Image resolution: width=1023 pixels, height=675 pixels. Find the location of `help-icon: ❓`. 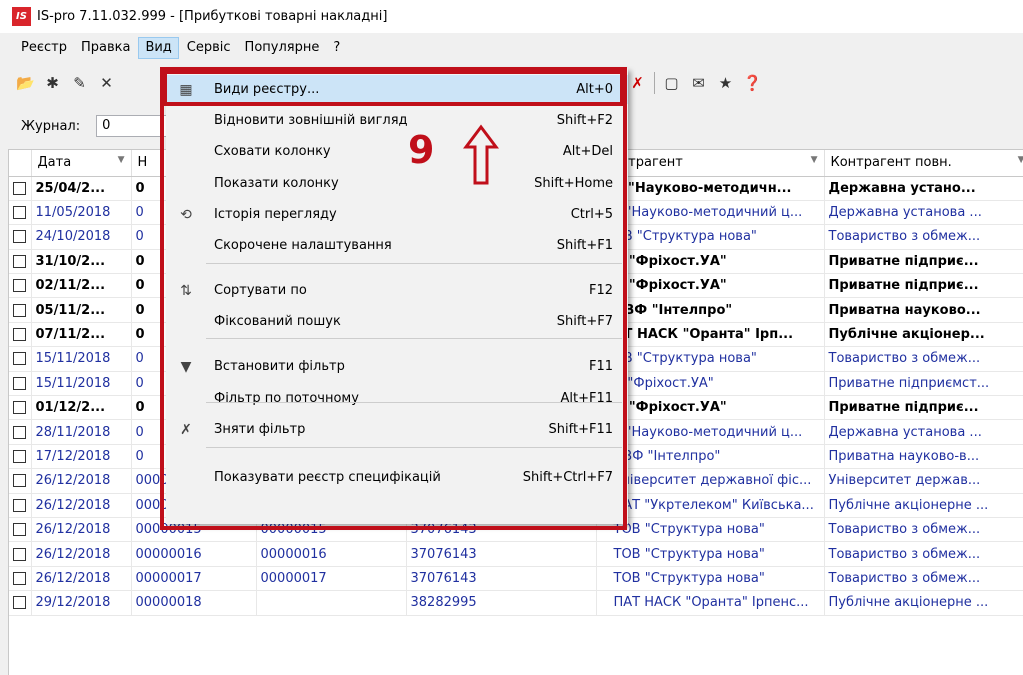

help-icon: ❓ is located at coordinates (752, 82).